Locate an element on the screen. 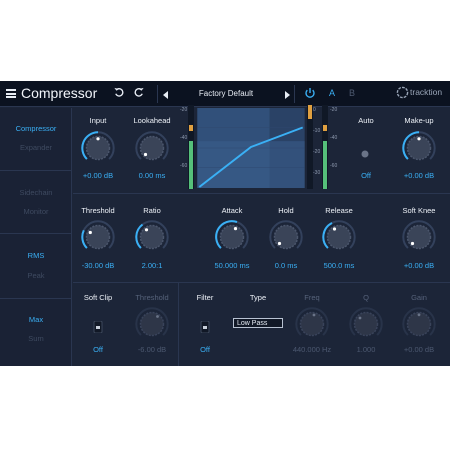  makeup-label: Make-up is located at coordinates (419, 120).